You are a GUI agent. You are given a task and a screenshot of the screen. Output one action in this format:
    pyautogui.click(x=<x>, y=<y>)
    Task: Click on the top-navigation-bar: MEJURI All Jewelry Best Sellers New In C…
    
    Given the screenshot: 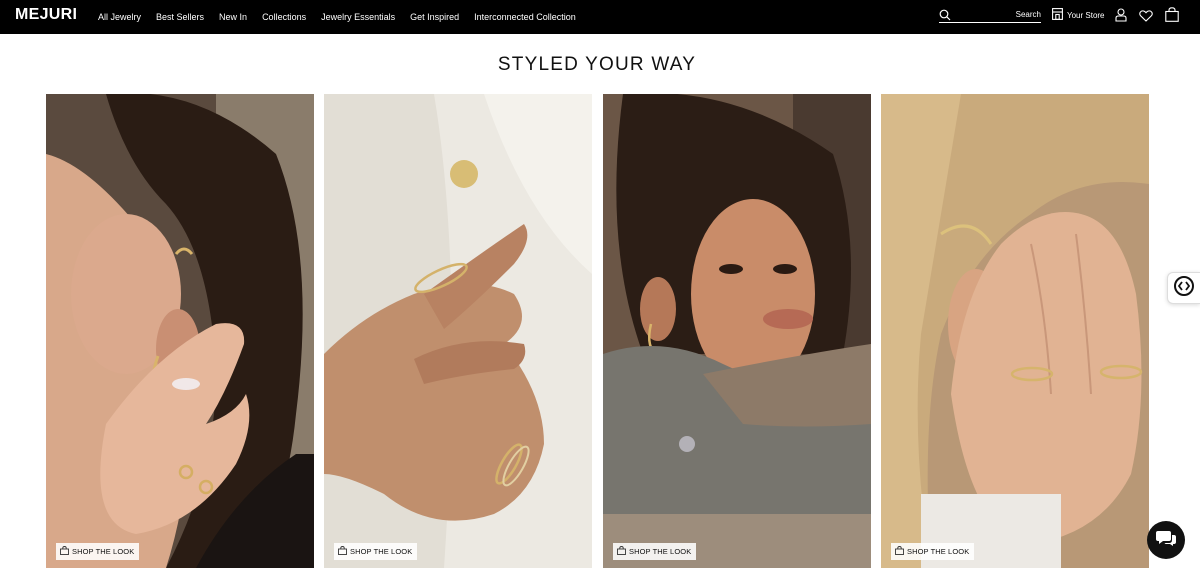 What is the action you would take?
    pyautogui.click(x=600, y=17)
    